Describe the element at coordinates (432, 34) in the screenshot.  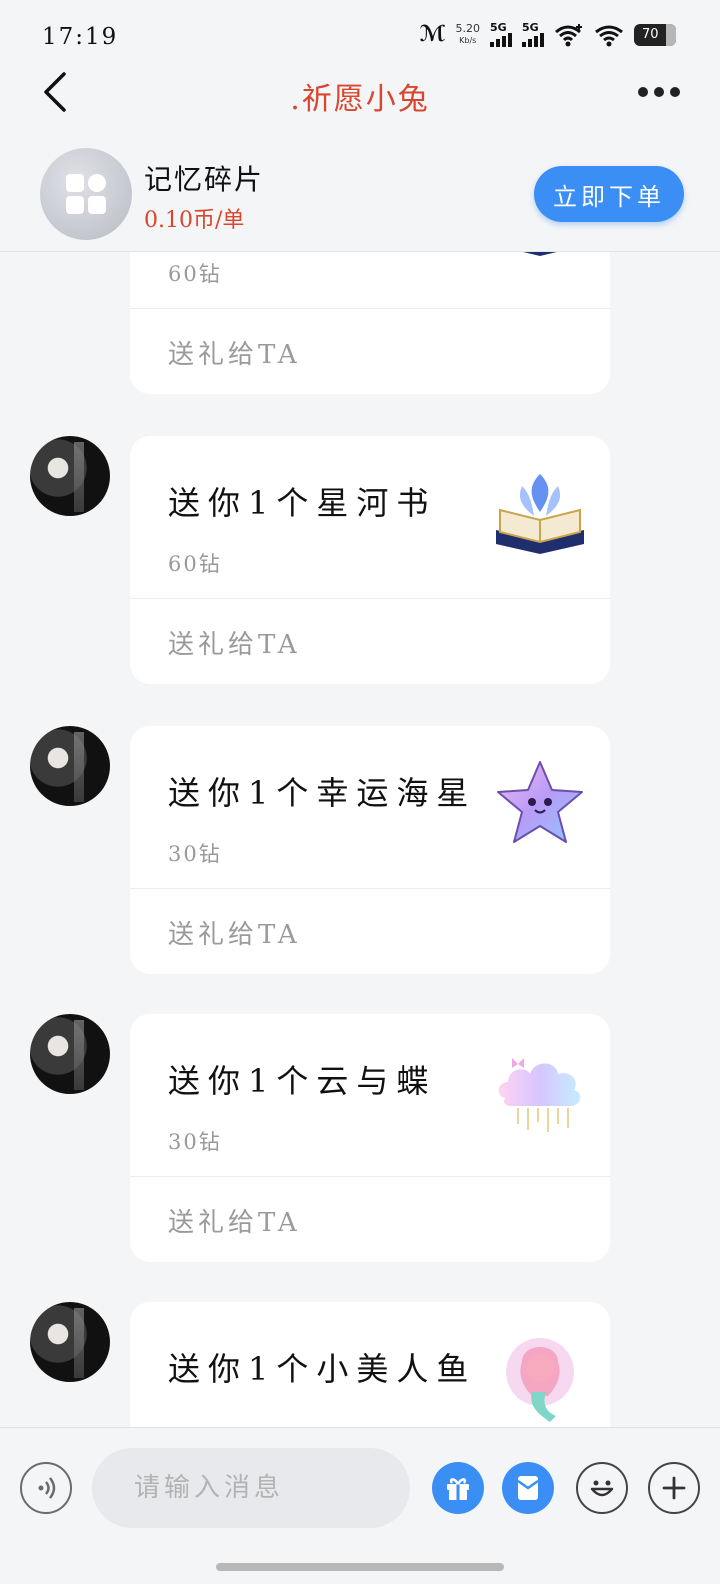
I see `app-notification-icon: ℳ` at that location.